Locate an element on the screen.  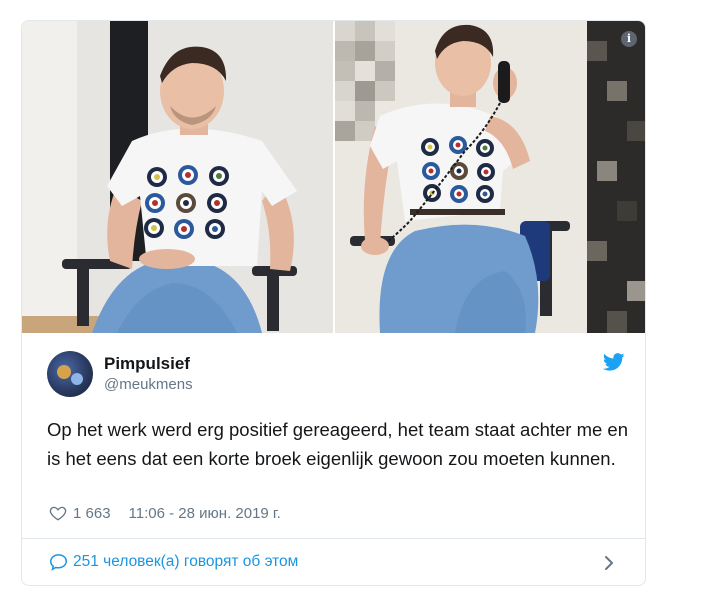
talking-about-link: 251 человек(а) говорят об этом is located at coordinates (173, 562).